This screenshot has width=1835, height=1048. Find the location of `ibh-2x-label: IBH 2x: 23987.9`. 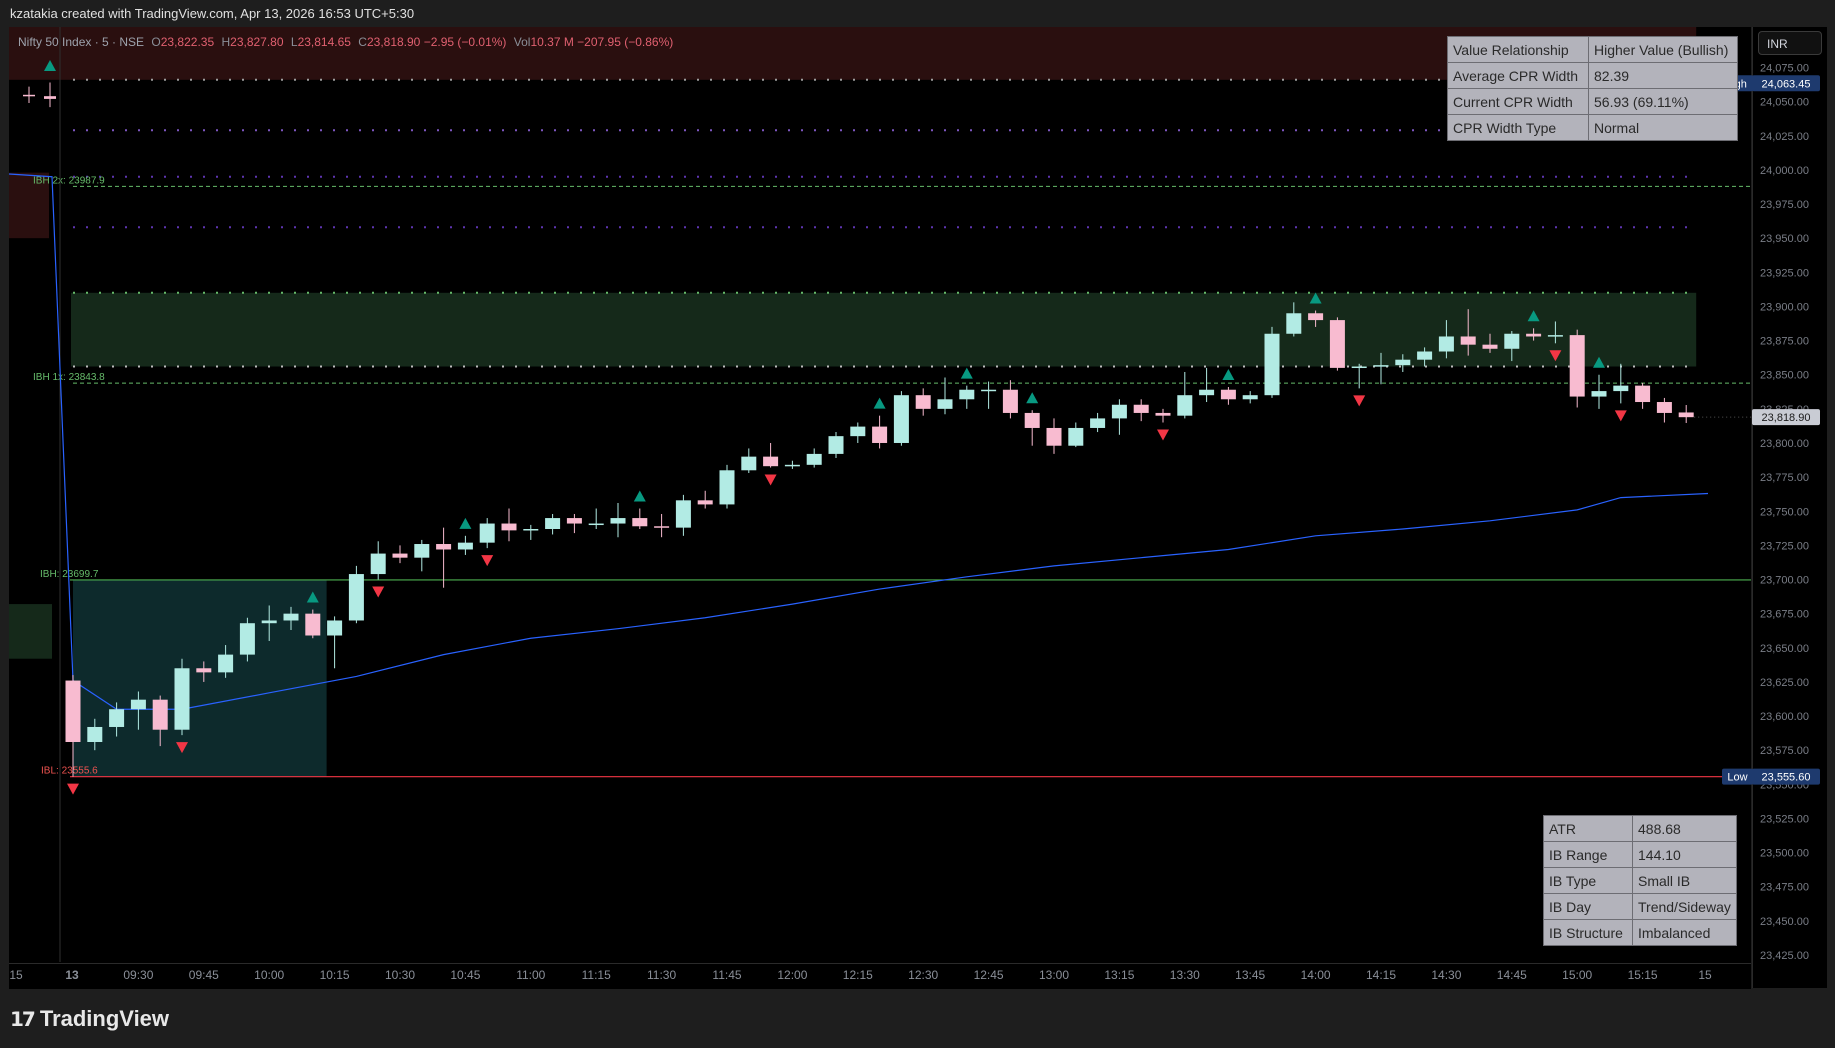

ibh-2x-label: IBH 2x: 23987.9 is located at coordinates (69, 180).